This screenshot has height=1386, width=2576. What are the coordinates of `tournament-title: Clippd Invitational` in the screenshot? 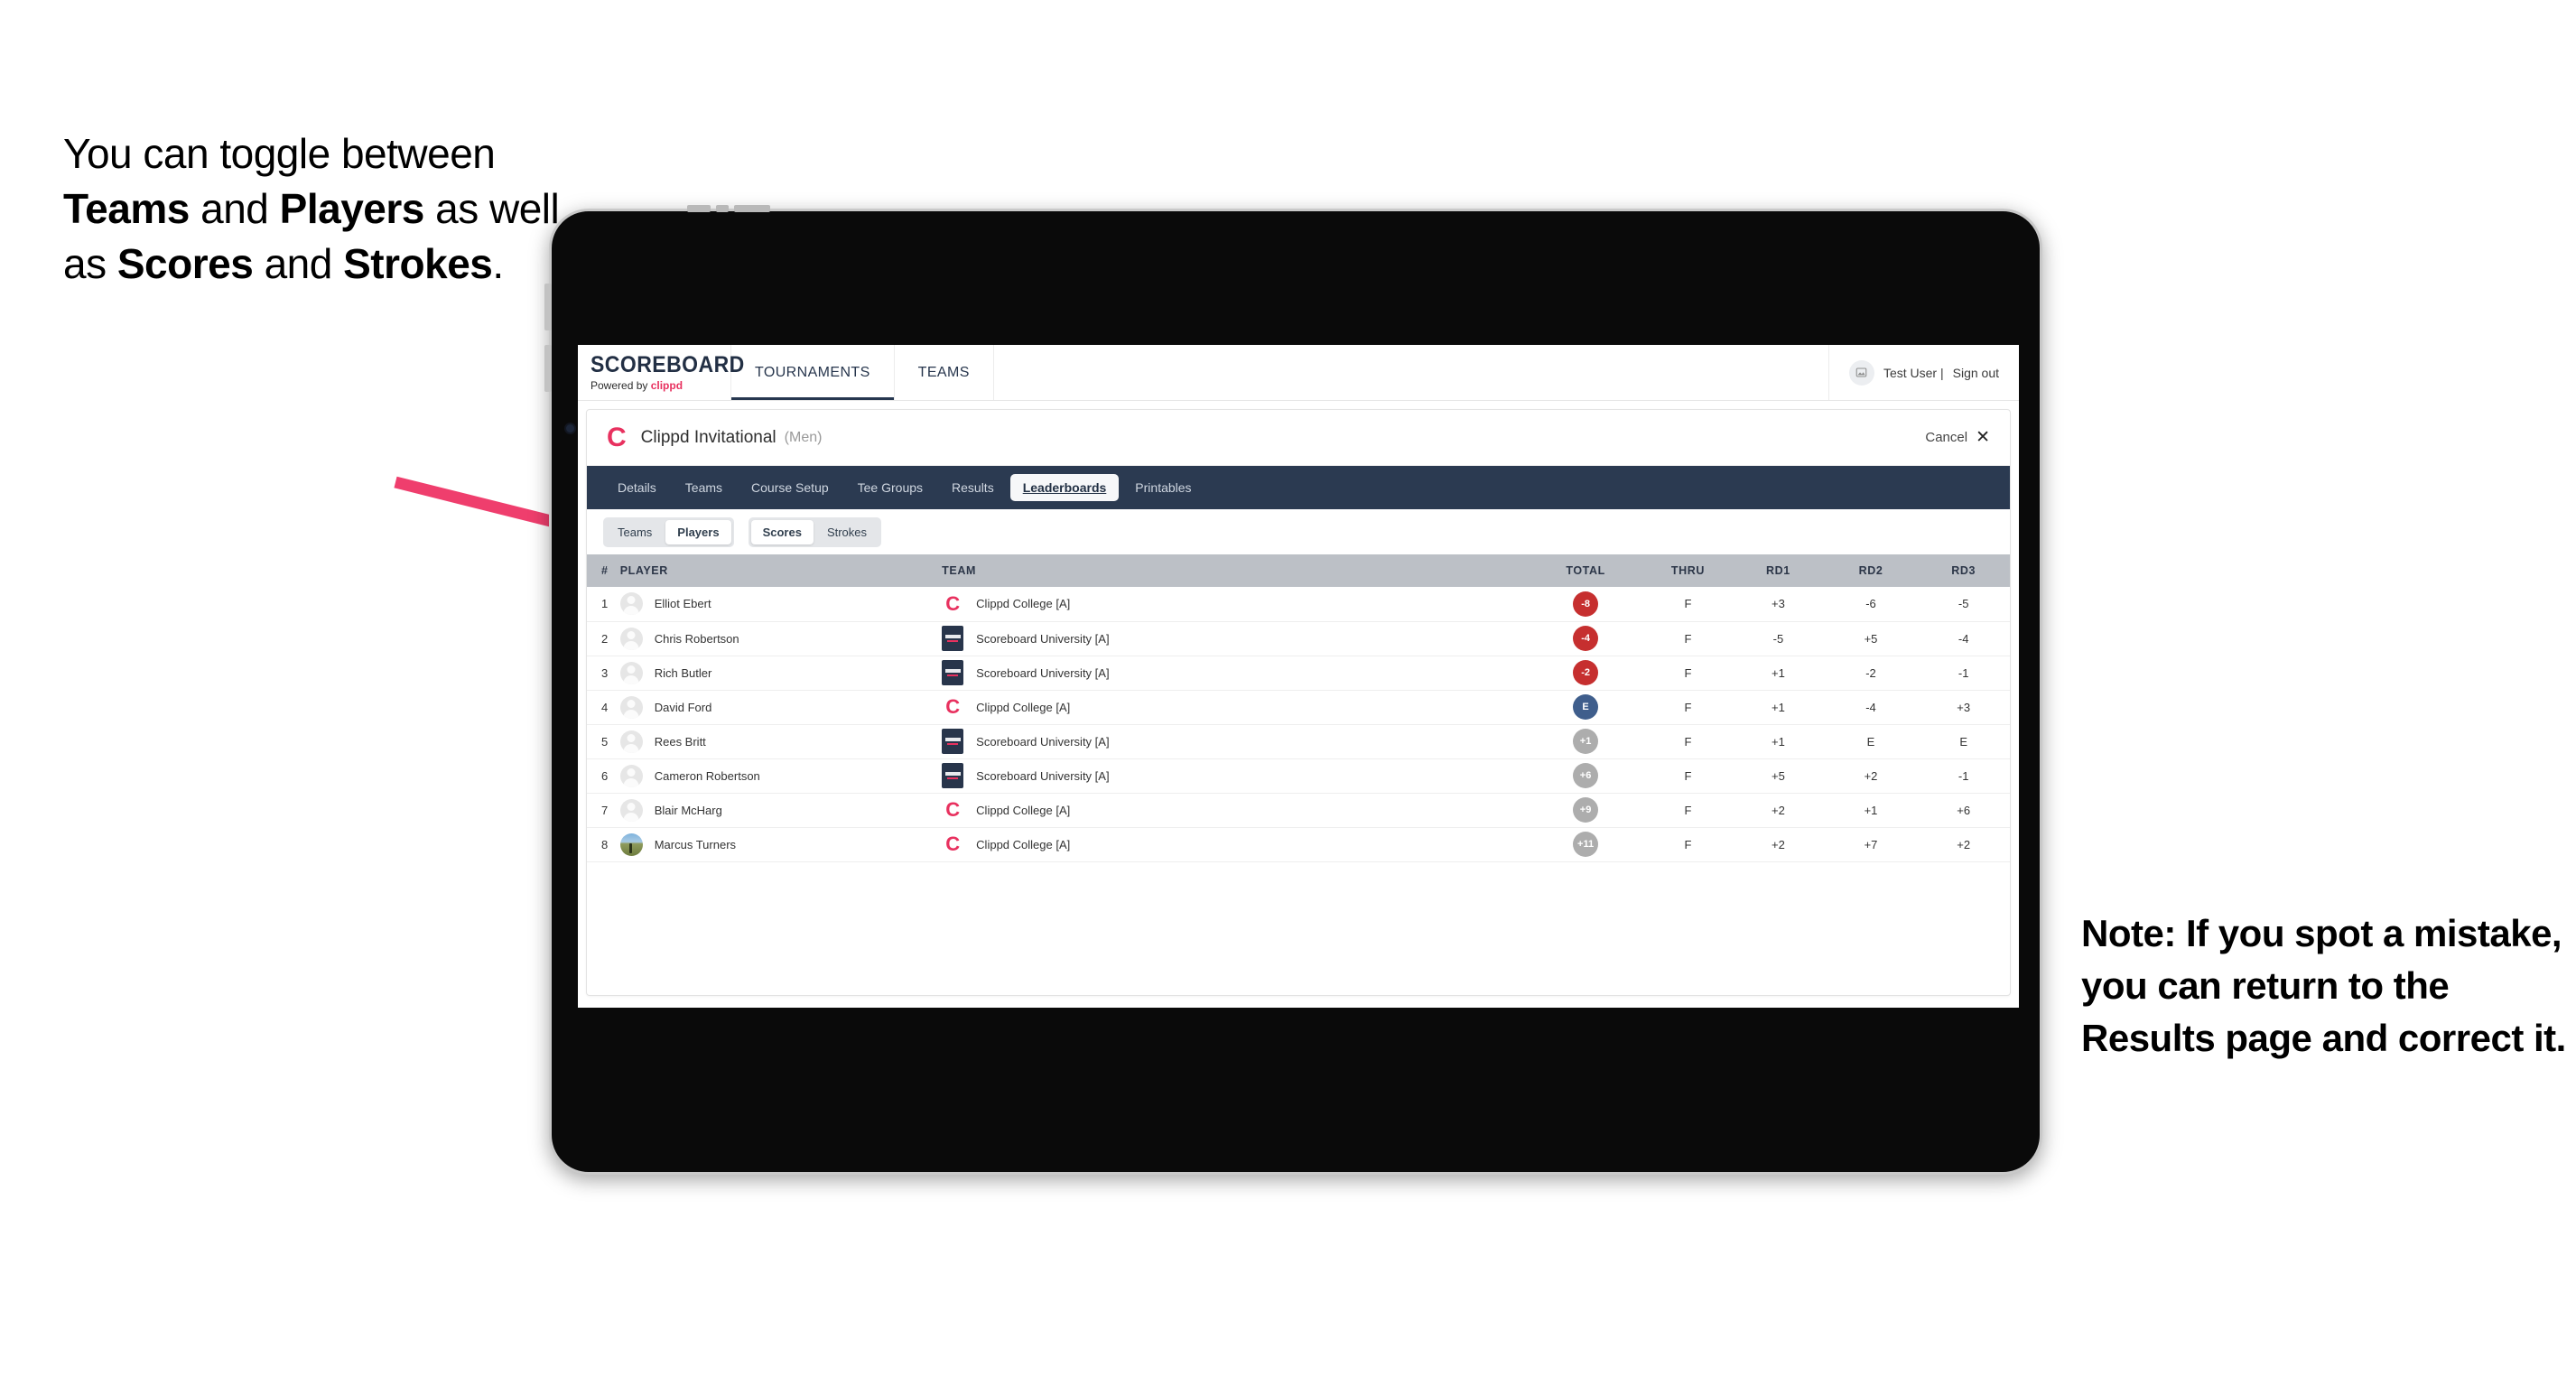 It's located at (708, 437).